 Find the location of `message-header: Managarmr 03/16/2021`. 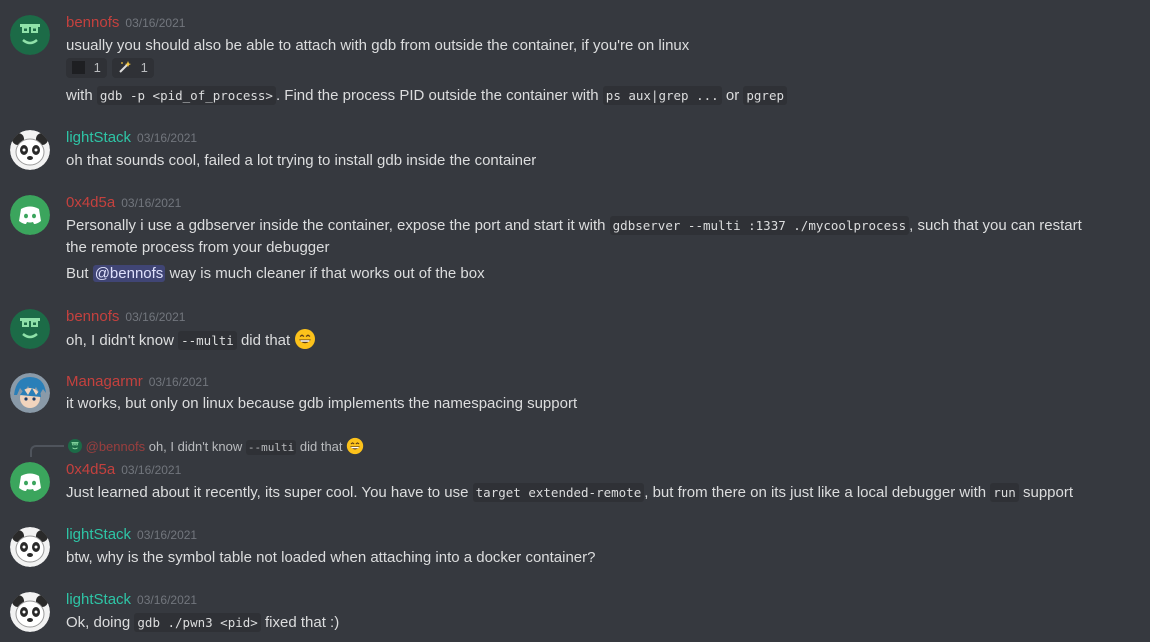

message-header: Managarmr 03/16/2021 is located at coordinates (137, 381).